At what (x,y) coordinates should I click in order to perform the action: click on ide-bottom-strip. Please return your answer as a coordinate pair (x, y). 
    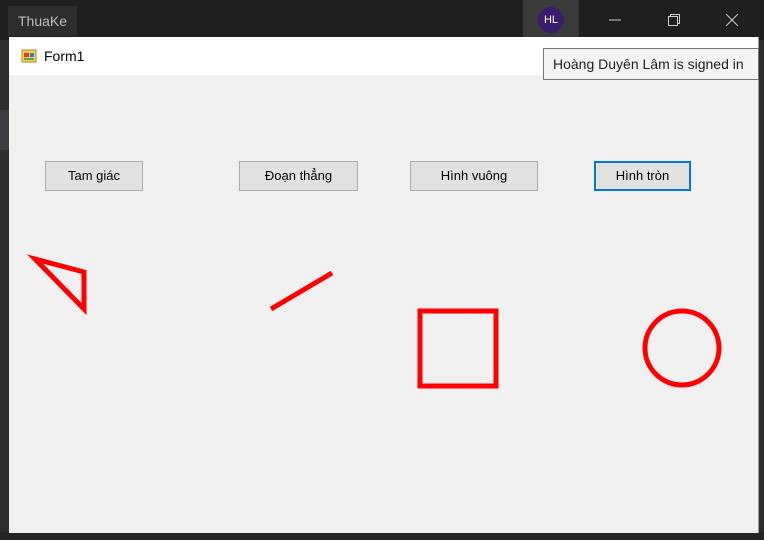
    Looking at the image, I should click on (382, 536).